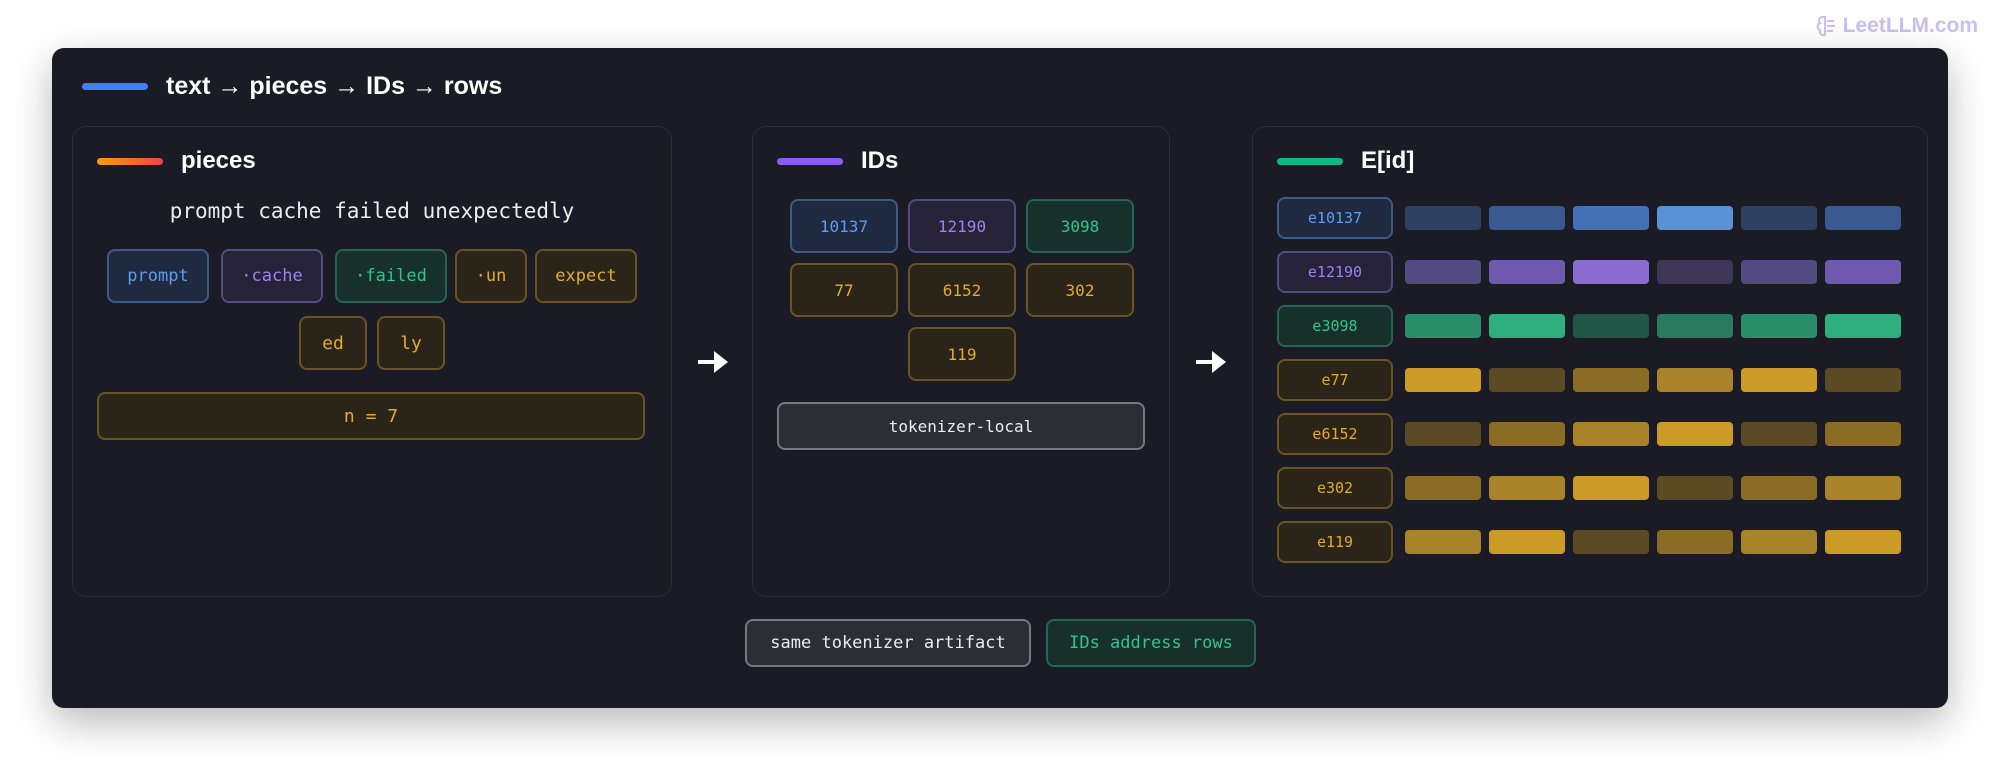 This screenshot has width=2000, height=780. I want to click on embedding-row-label: e10137, so click(1335, 218).